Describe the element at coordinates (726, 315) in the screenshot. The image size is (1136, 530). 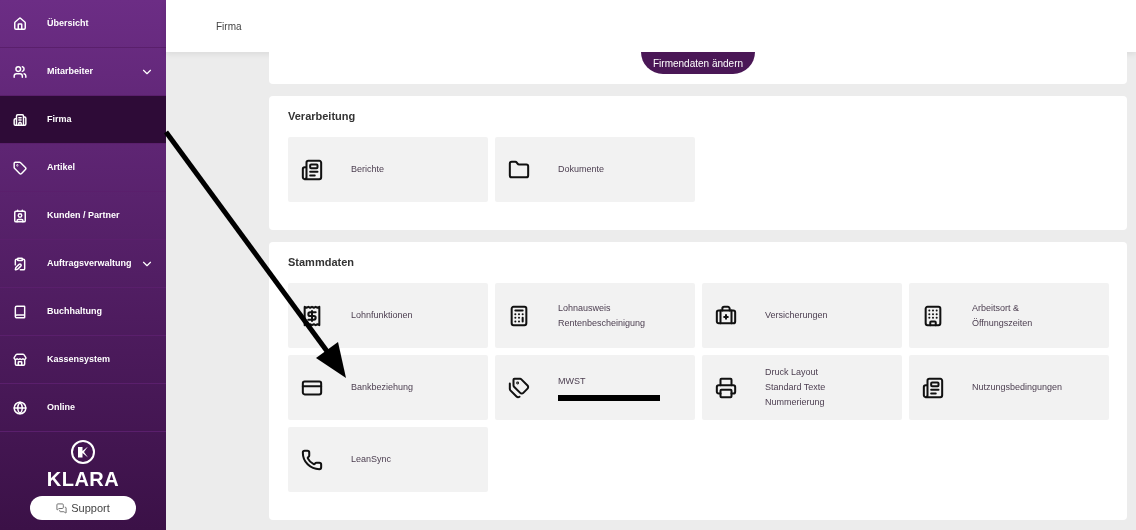
I see `medical-case-icon` at that location.